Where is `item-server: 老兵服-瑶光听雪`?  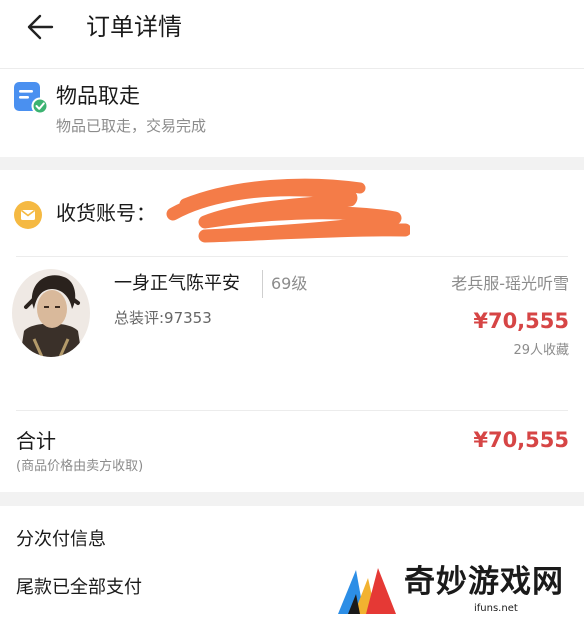
item-server: 老兵服-瑶光听雪 is located at coordinates (510, 283).